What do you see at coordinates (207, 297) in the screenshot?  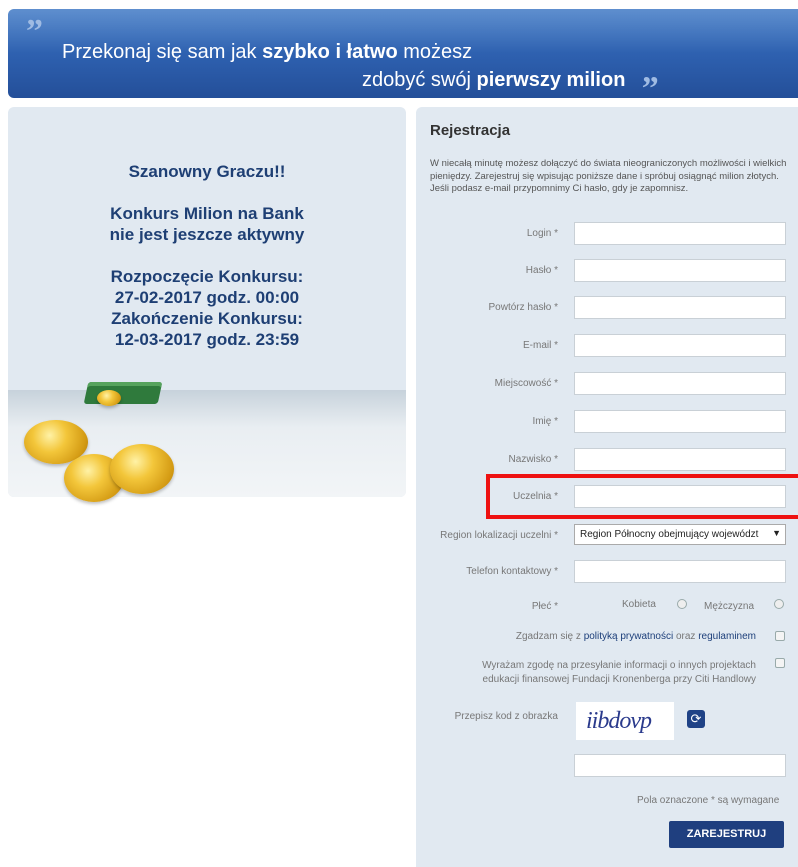 I see `start-value: 27-02-2017 godz. 00:00` at bounding box center [207, 297].